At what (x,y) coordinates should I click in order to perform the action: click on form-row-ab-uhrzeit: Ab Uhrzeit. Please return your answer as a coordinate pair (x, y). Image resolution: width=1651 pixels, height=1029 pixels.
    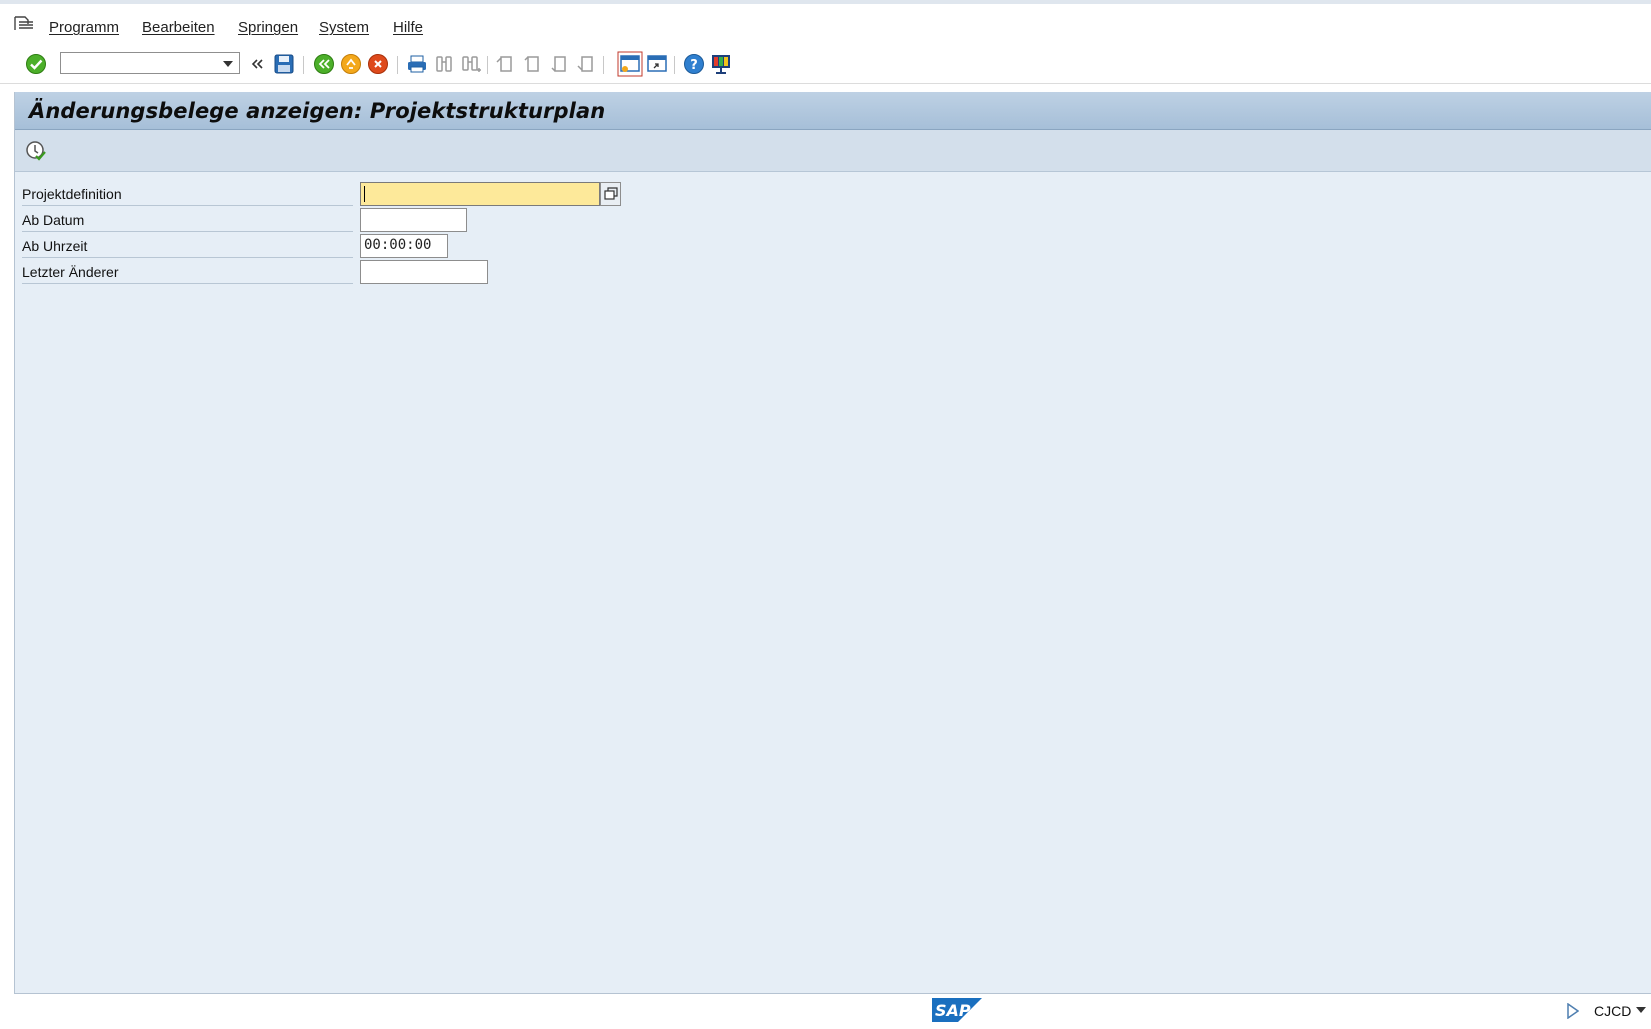
    Looking at the image, I should click on (187, 245).